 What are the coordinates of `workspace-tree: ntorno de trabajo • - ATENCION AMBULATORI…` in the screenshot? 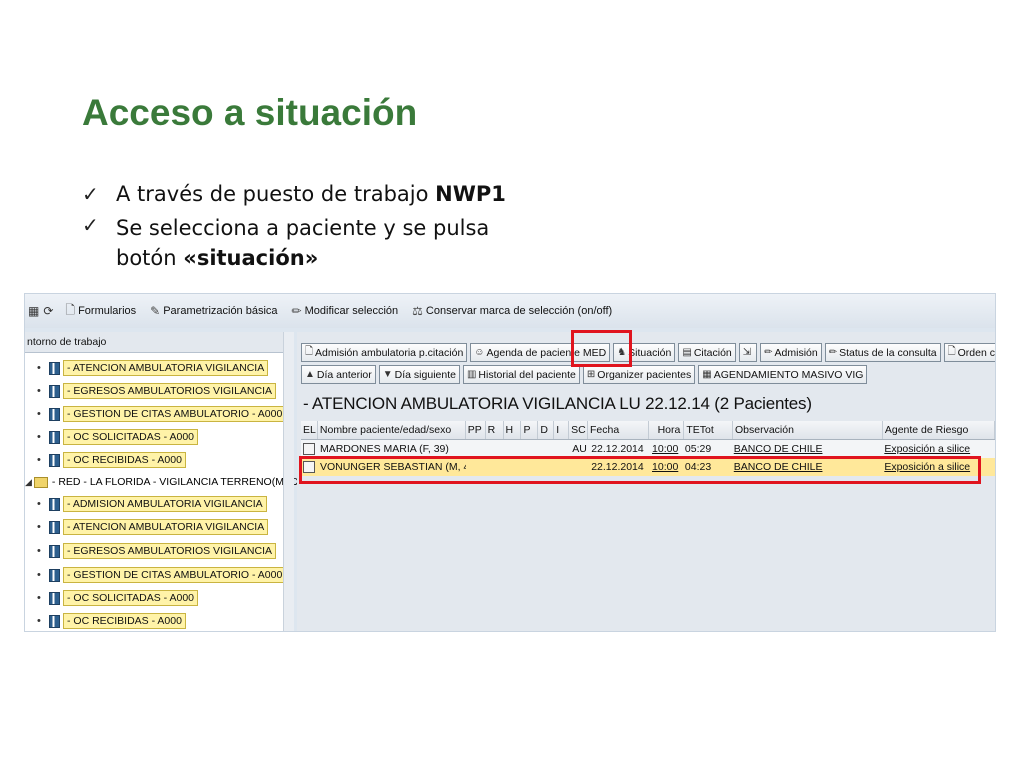 It's located at (163, 481).